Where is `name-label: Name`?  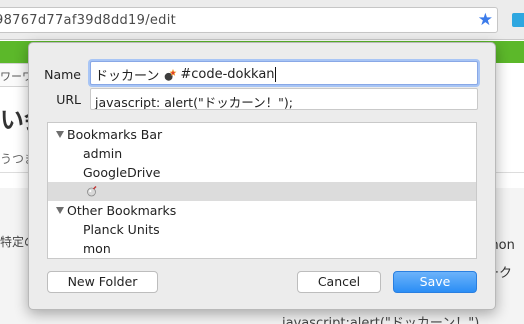 name-label: Name is located at coordinates (62, 74).